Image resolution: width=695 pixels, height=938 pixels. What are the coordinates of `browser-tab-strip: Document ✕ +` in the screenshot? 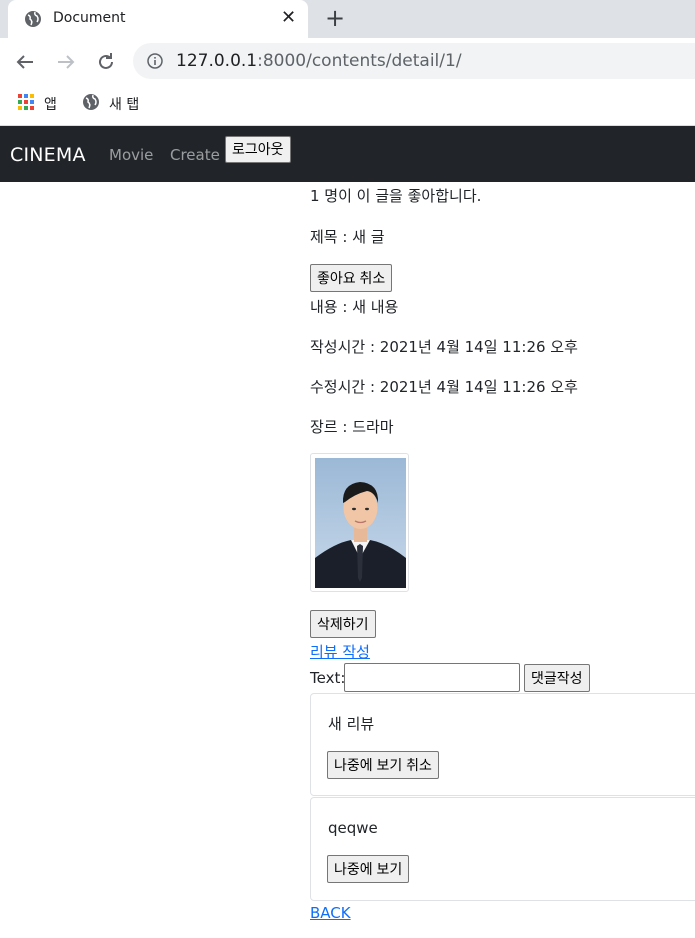 It's located at (347, 19).